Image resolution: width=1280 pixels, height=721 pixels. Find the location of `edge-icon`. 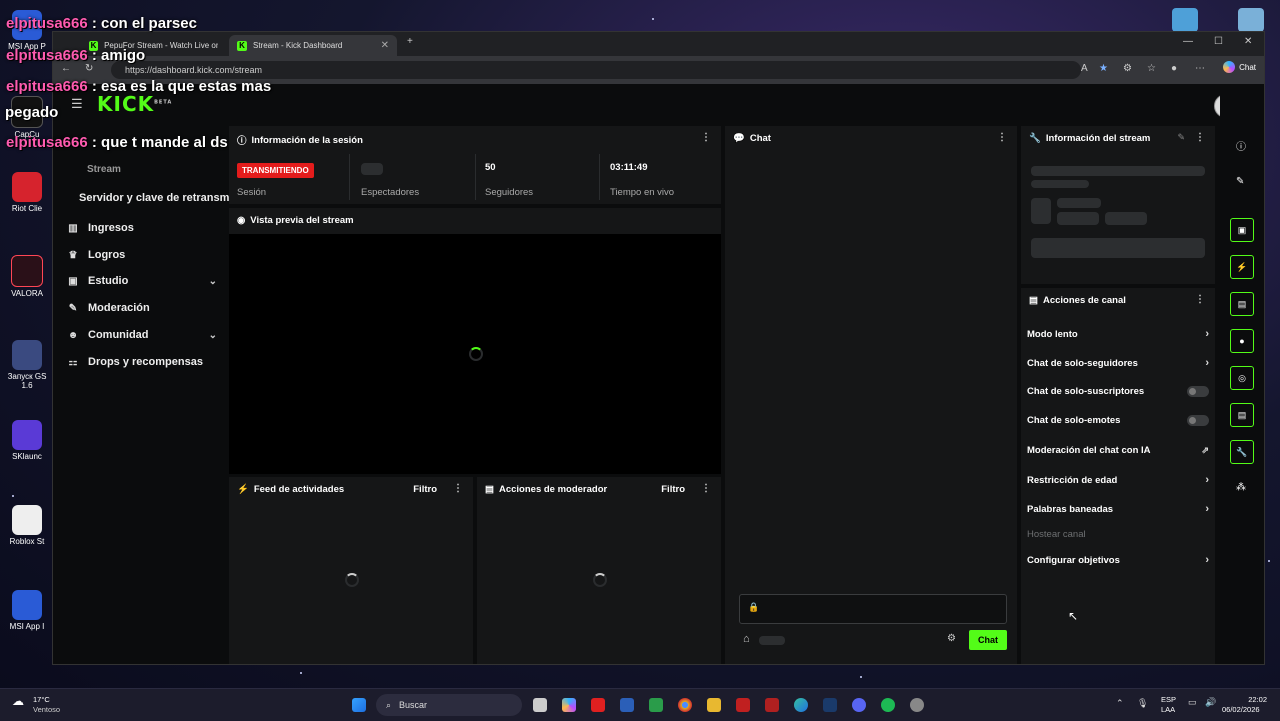

edge-icon is located at coordinates (801, 705).